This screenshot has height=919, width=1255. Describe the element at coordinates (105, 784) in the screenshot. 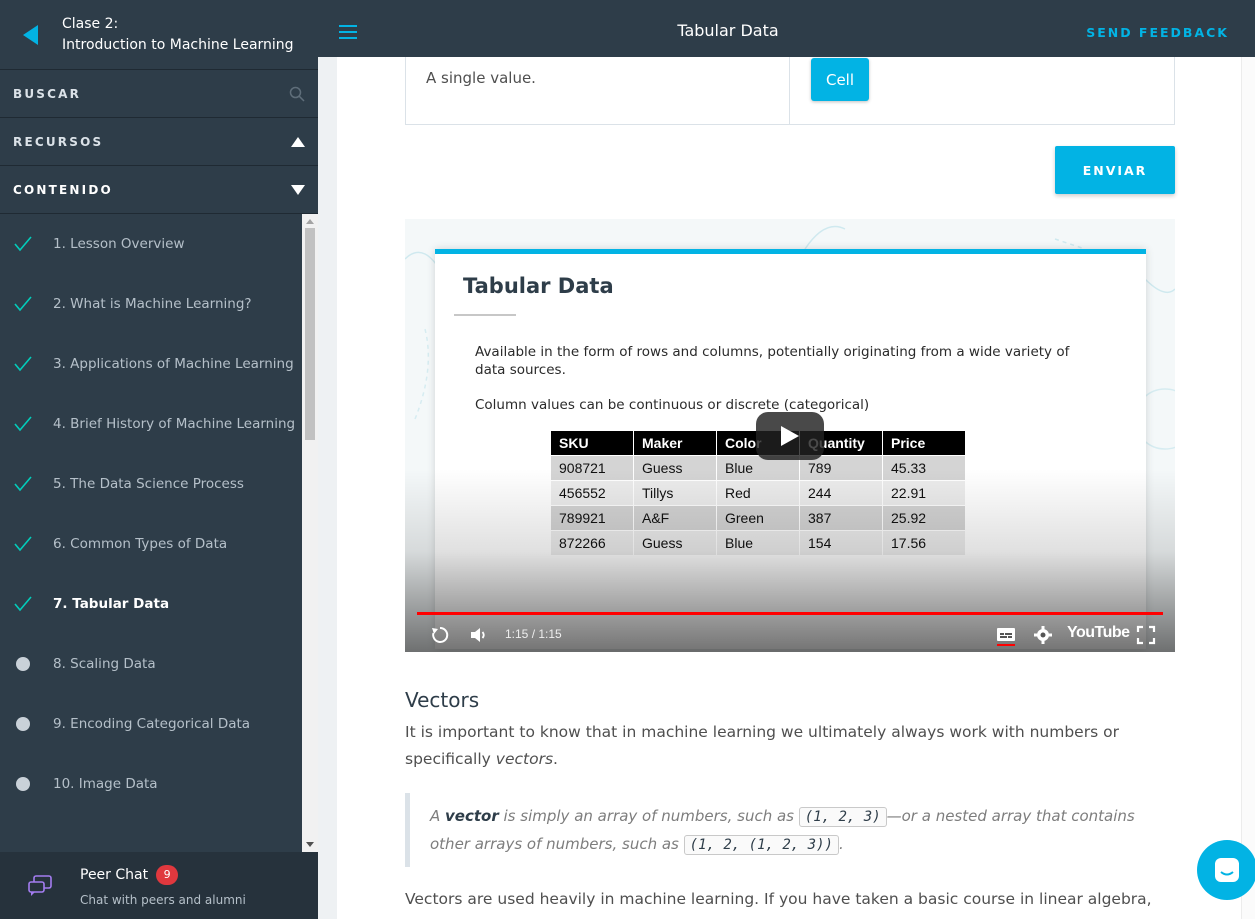

I see `sidebar-item-label: 10. Image Data` at that location.